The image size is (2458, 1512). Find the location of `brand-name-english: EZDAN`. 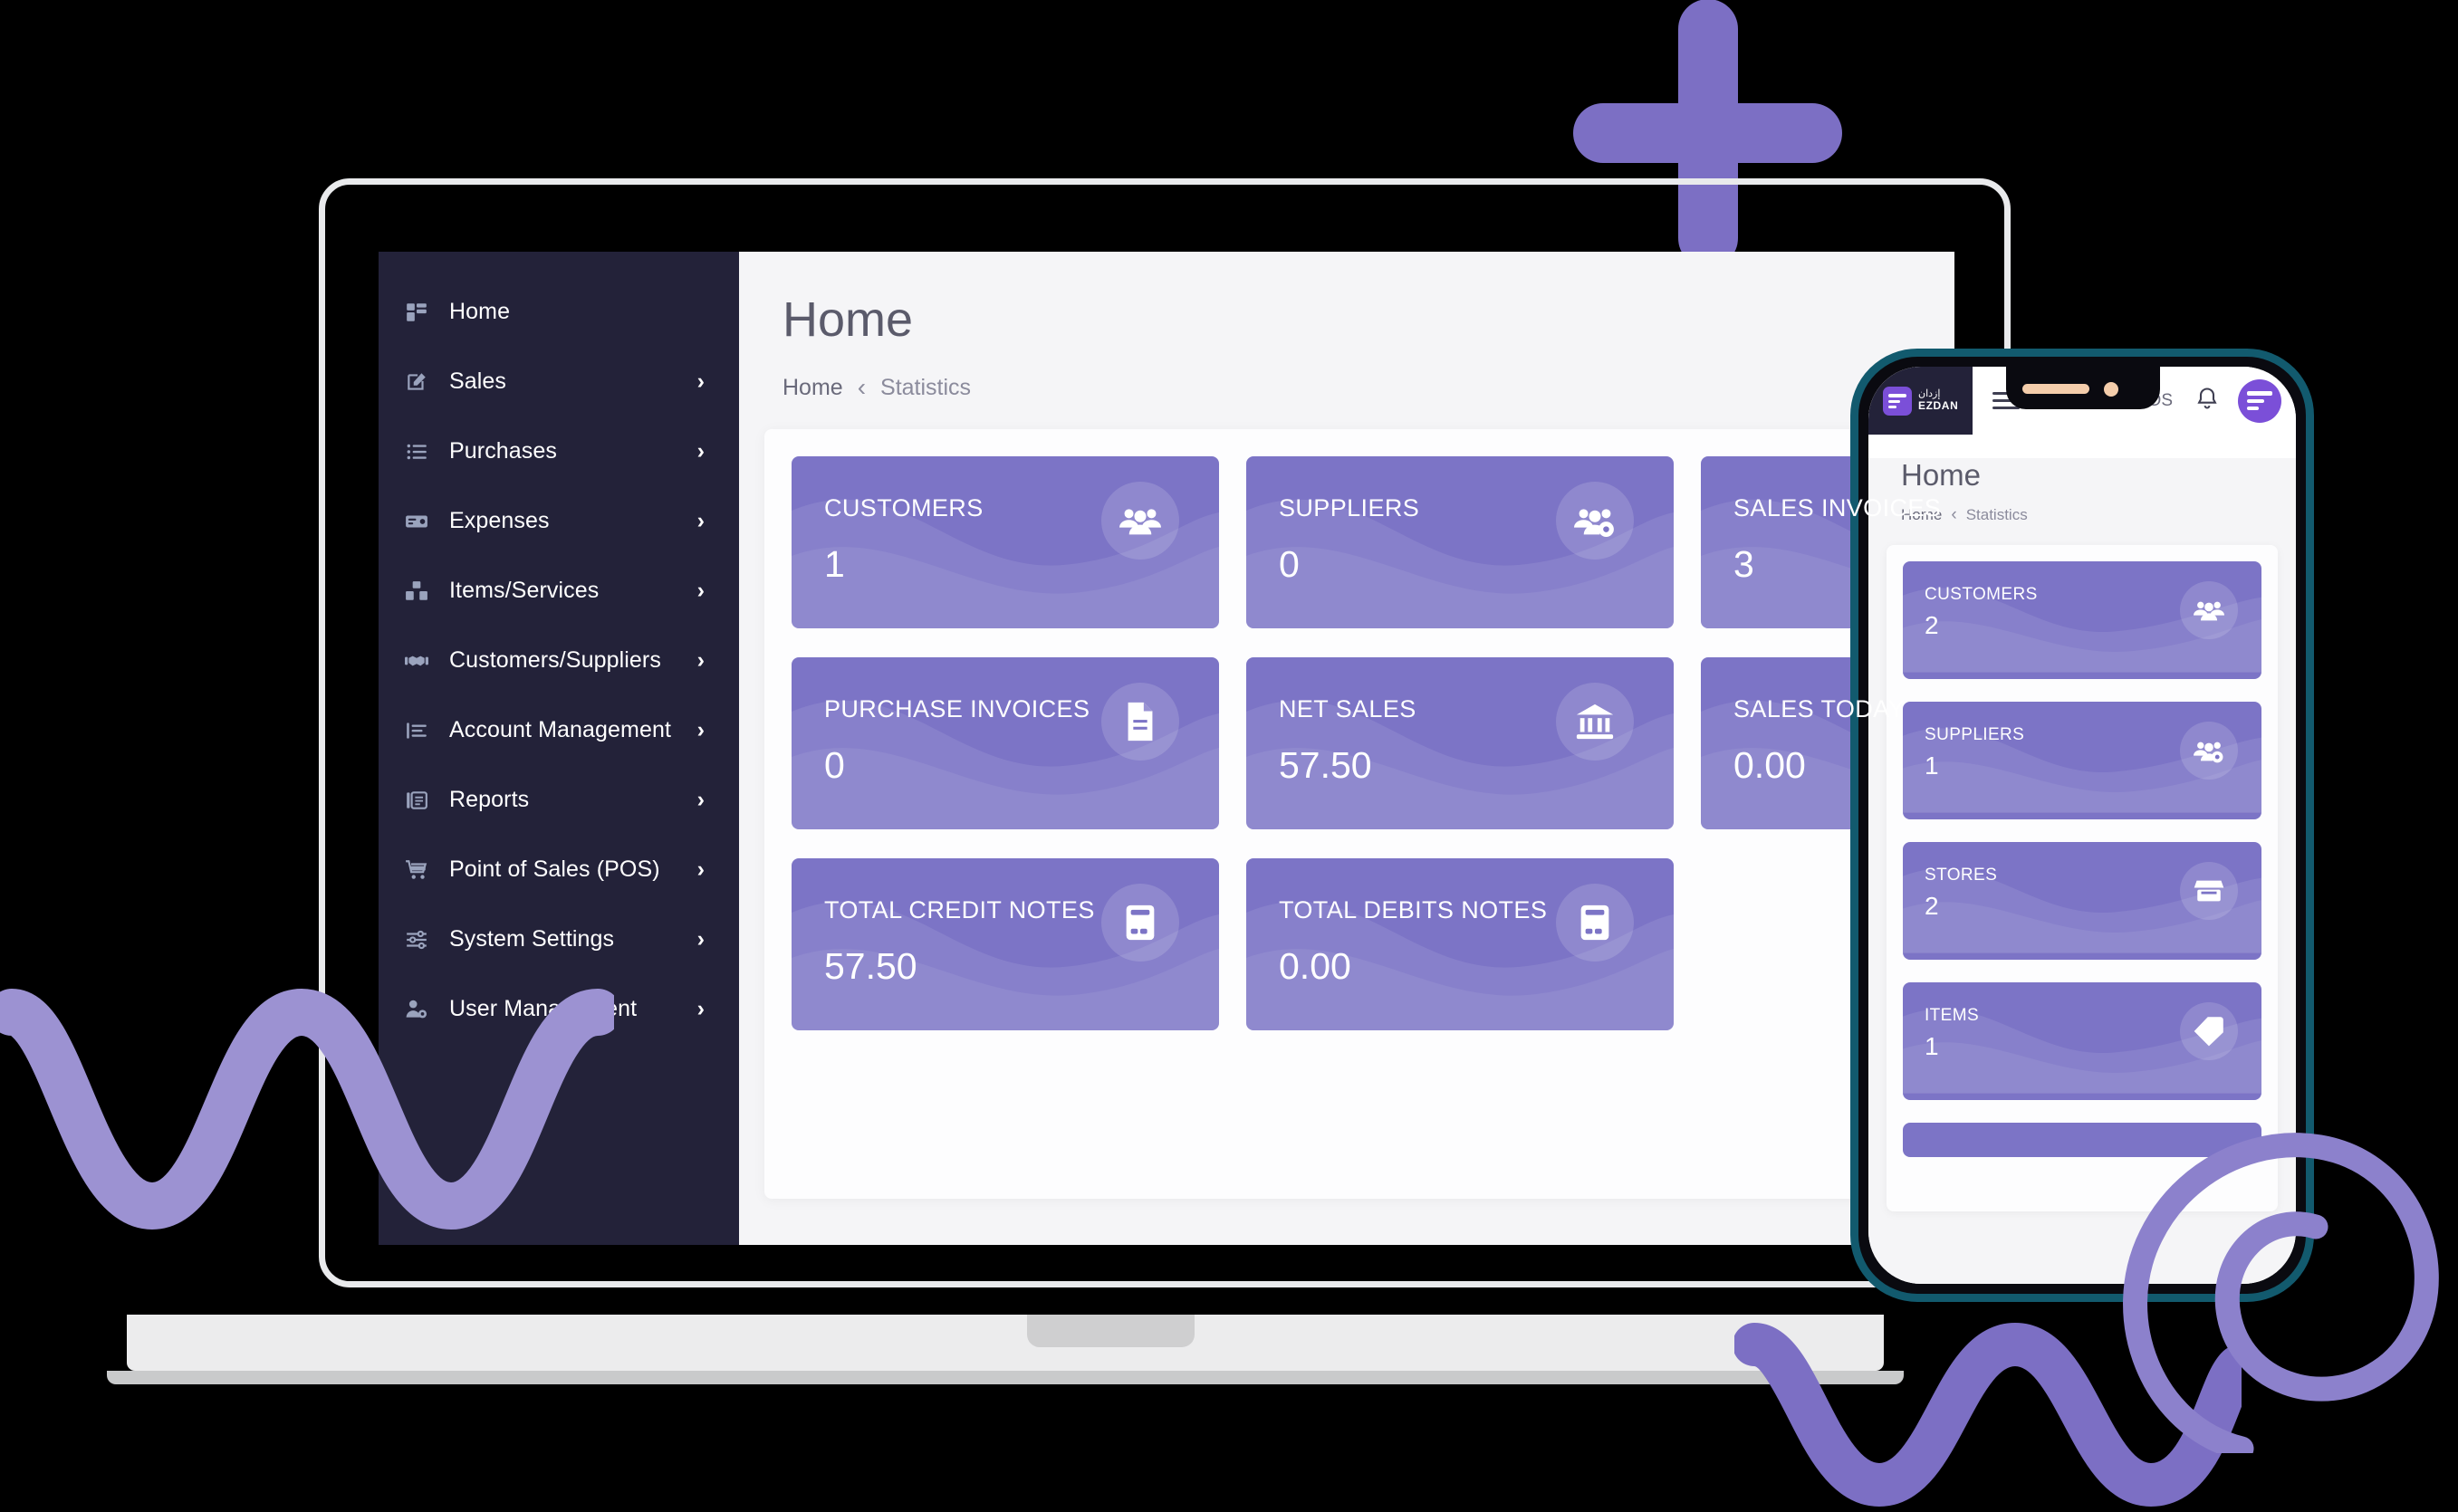

brand-name-english: EZDAN is located at coordinates (1939, 405).